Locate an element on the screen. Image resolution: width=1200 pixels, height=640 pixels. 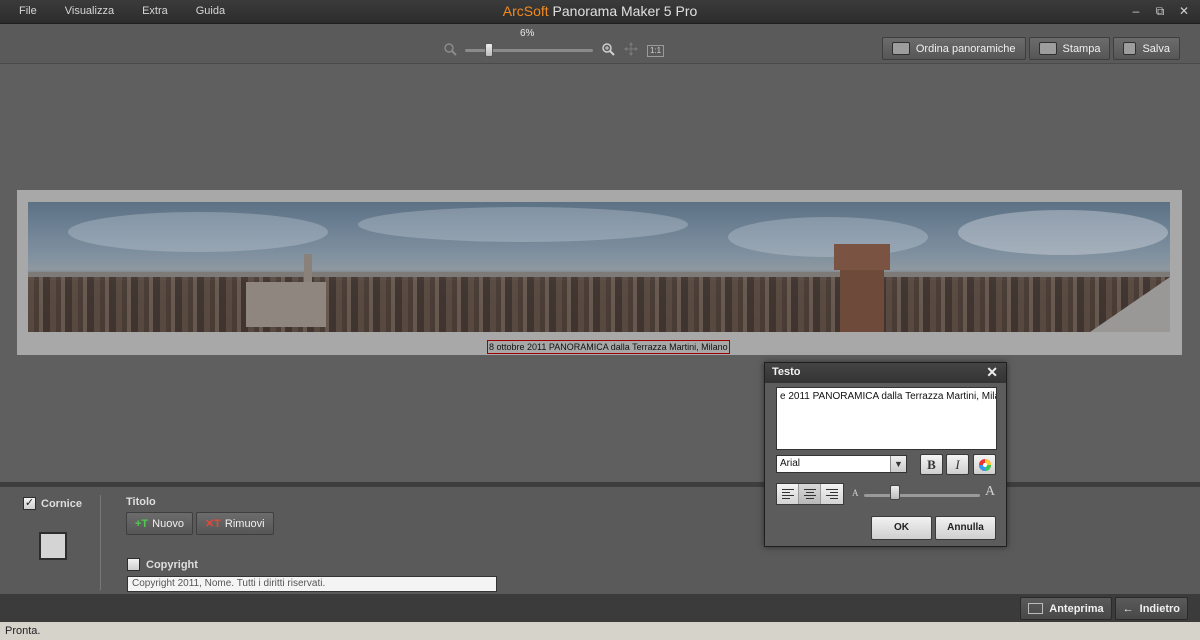
new-title-button: +T Nuovo is located at coordinates (159, 523).